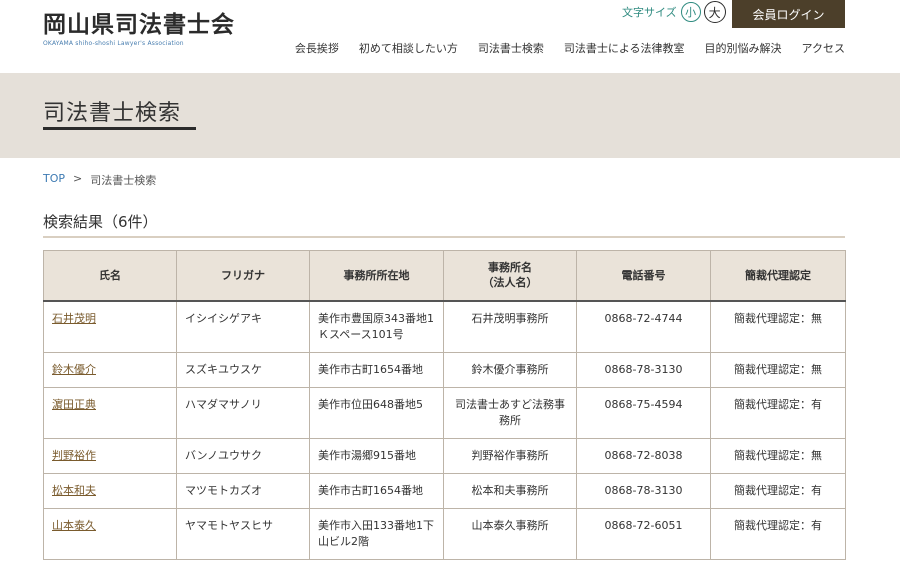 This screenshot has height=568, width=900. I want to click on col-header-address: 事務所所在地, so click(376, 276).